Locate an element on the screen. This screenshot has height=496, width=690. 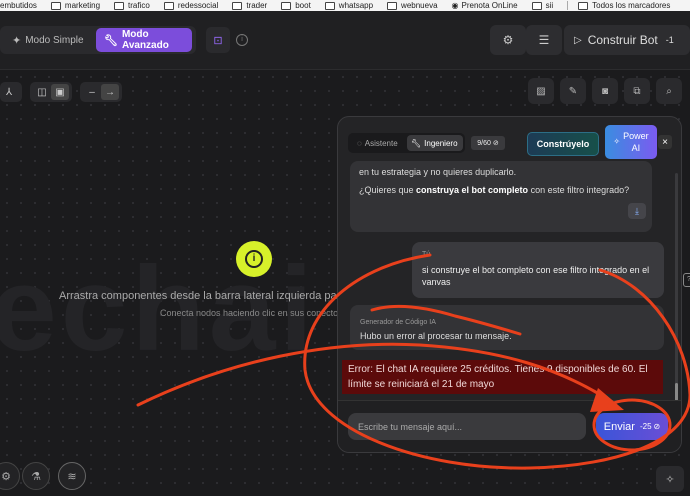
power-label-line2: AI is located at coordinates (636, 148).